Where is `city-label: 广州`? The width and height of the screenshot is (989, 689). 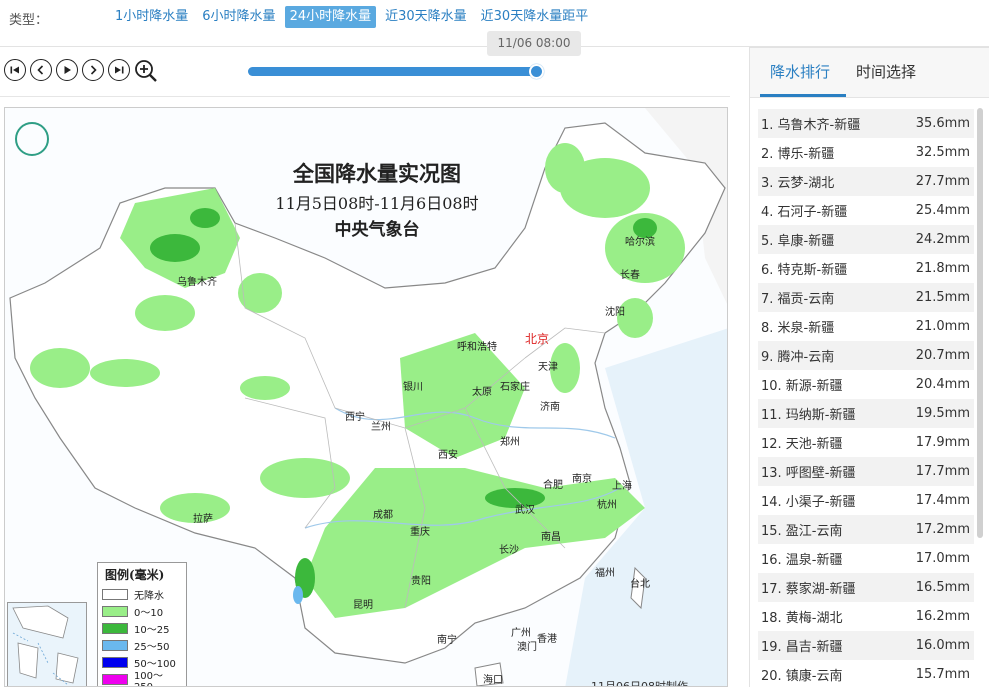
city-label: 广州 is located at coordinates (521, 633).